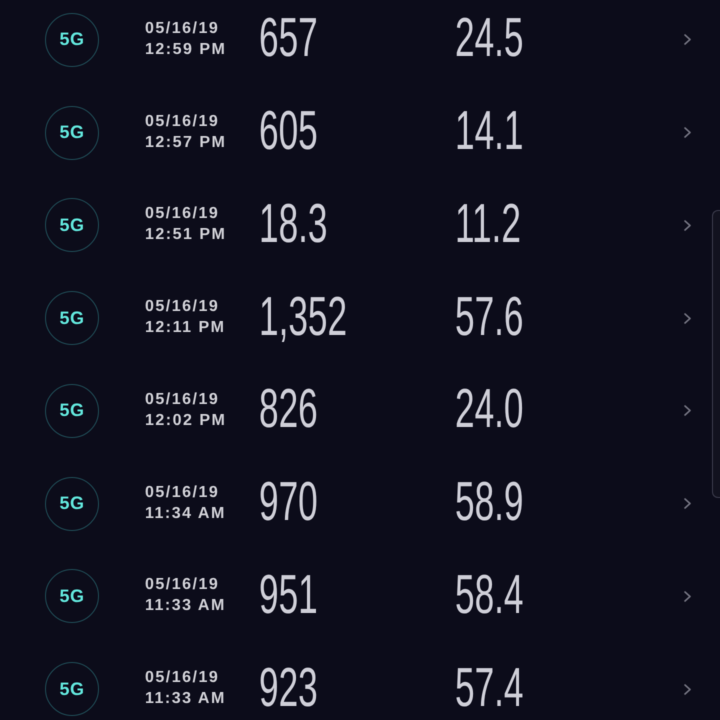  Describe the element at coordinates (489, 316) in the screenshot. I see `upload-speed-value: 57.6` at that location.